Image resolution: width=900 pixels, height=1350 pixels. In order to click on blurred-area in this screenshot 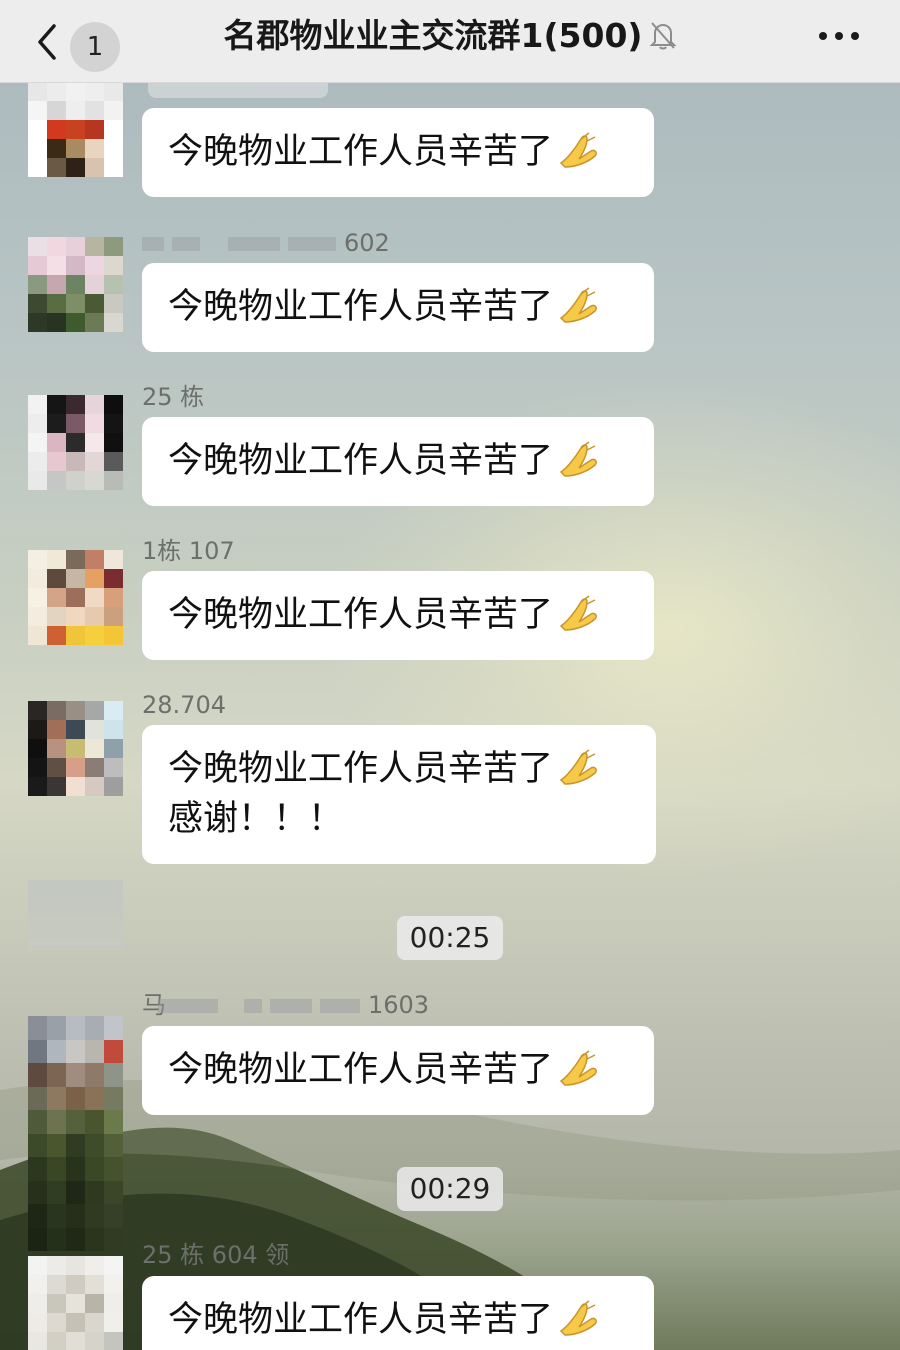, I will do `click(75, 915)`.